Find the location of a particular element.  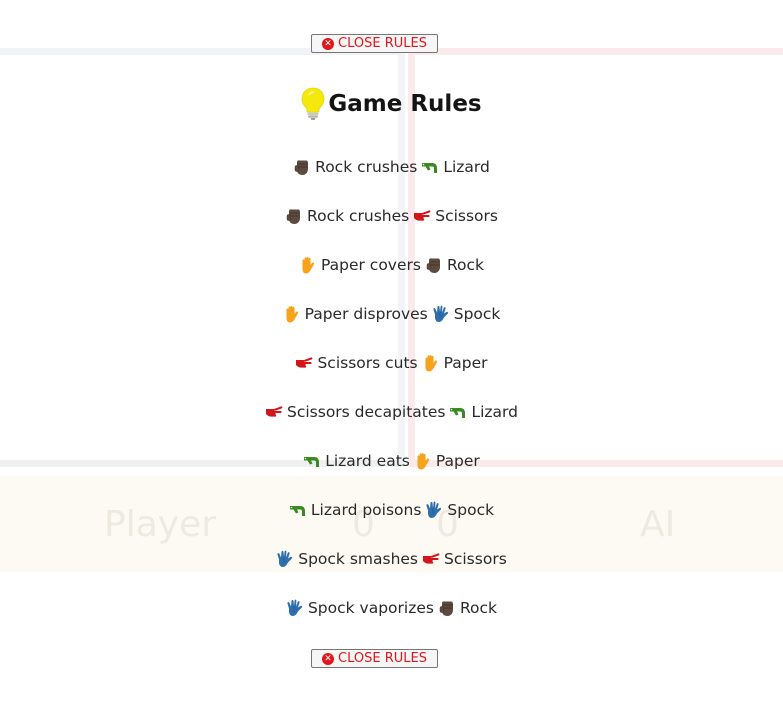

rule-item: Lizard poisons Spock is located at coordinates (391, 520).